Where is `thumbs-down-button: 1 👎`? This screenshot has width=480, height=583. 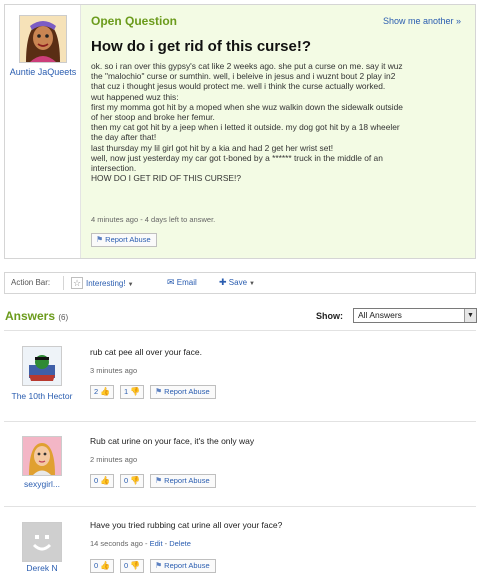 thumbs-down-button: 1 👎 is located at coordinates (132, 392).